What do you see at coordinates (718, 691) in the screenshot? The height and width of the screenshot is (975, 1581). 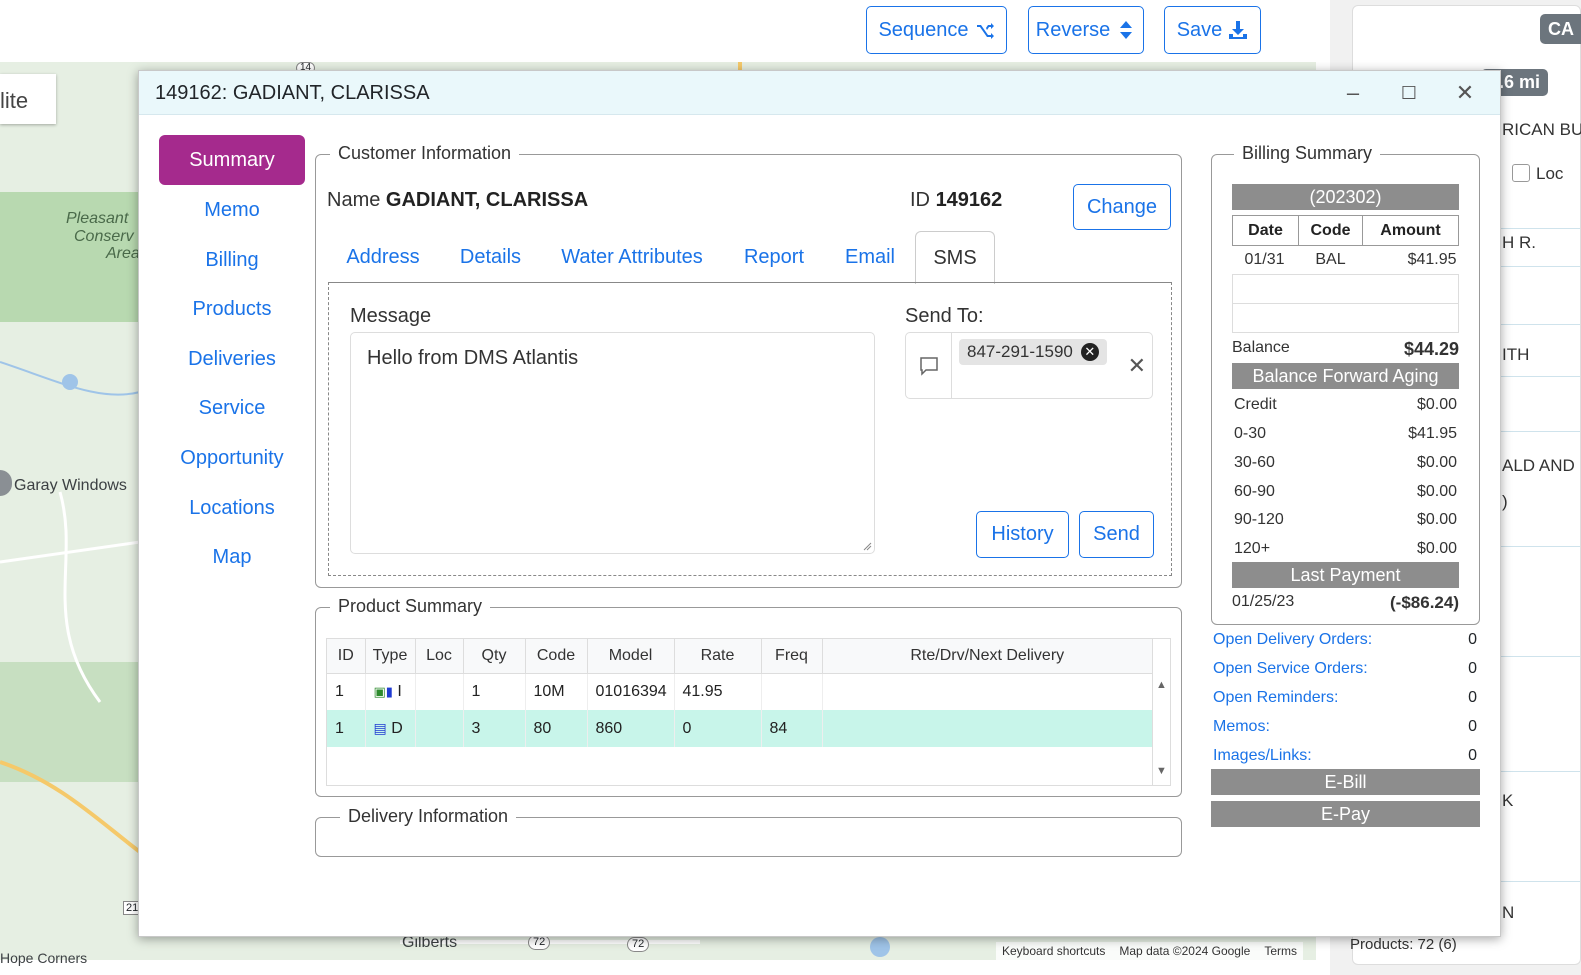 I see `cell-rate: 41.95` at bounding box center [718, 691].